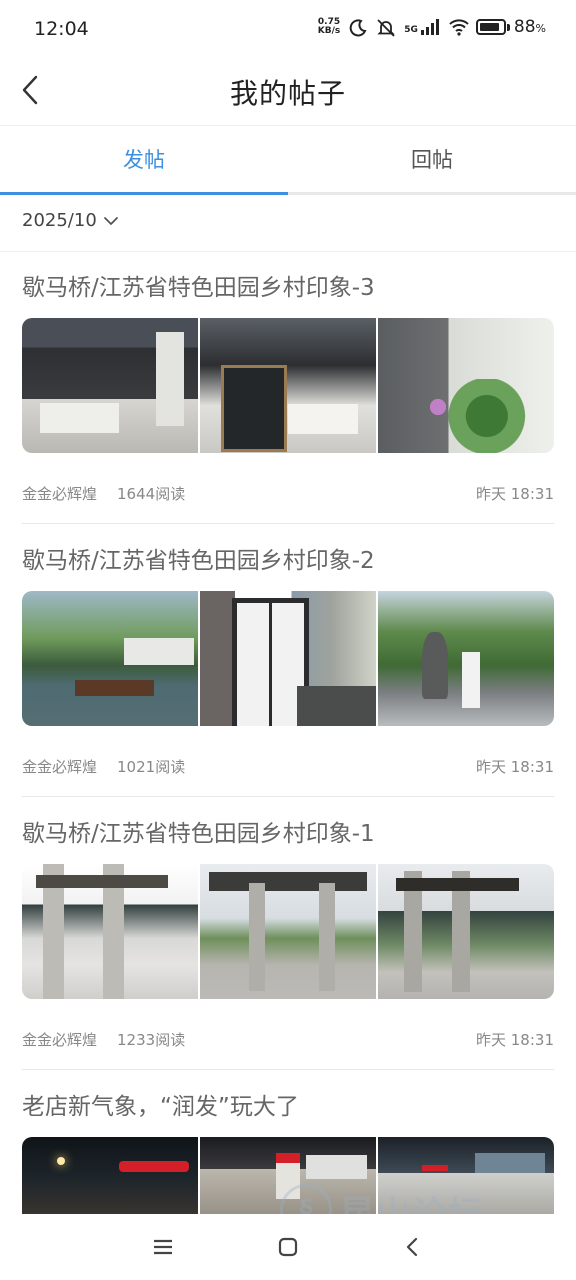 This screenshot has width=576, height=1280. What do you see at coordinates (458, 27) in the screenshot?
I see `wifi-icon` at bounding box center [458, 27].